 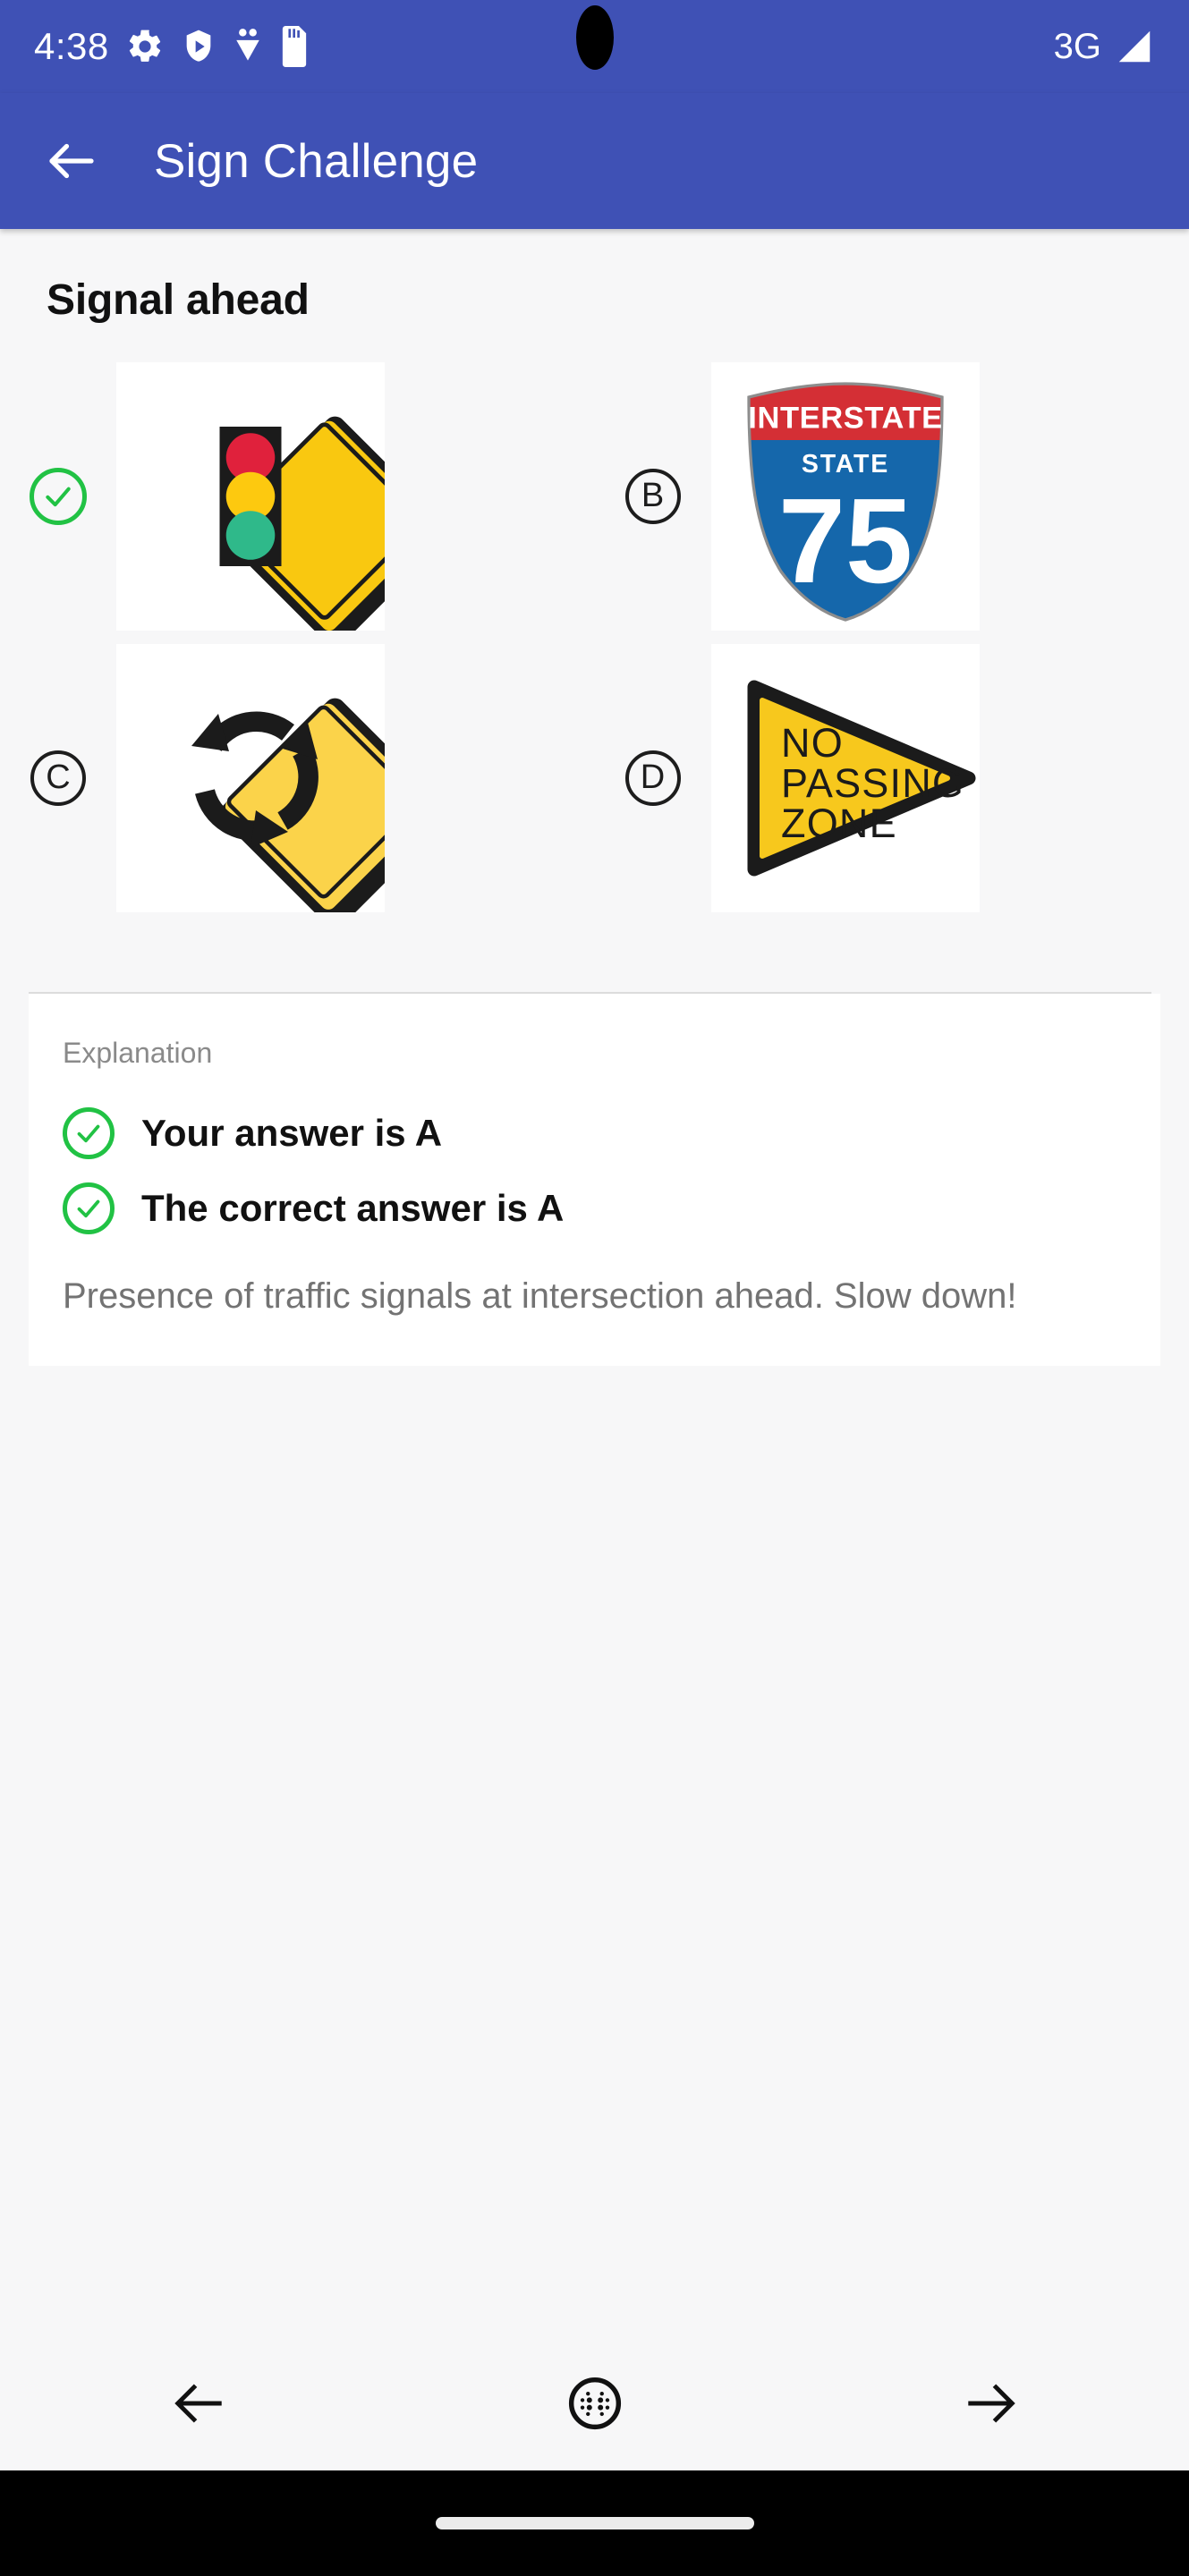 I want to click on bottom-navigation, so click(x=594, y=2403).